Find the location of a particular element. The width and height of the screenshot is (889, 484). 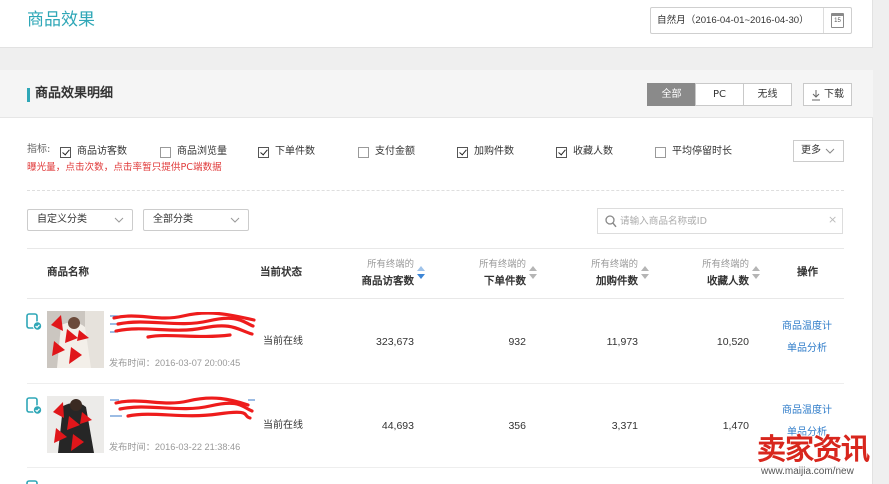

metric-label-favorites: 收藏人数 is located at coordinates (593, 151).